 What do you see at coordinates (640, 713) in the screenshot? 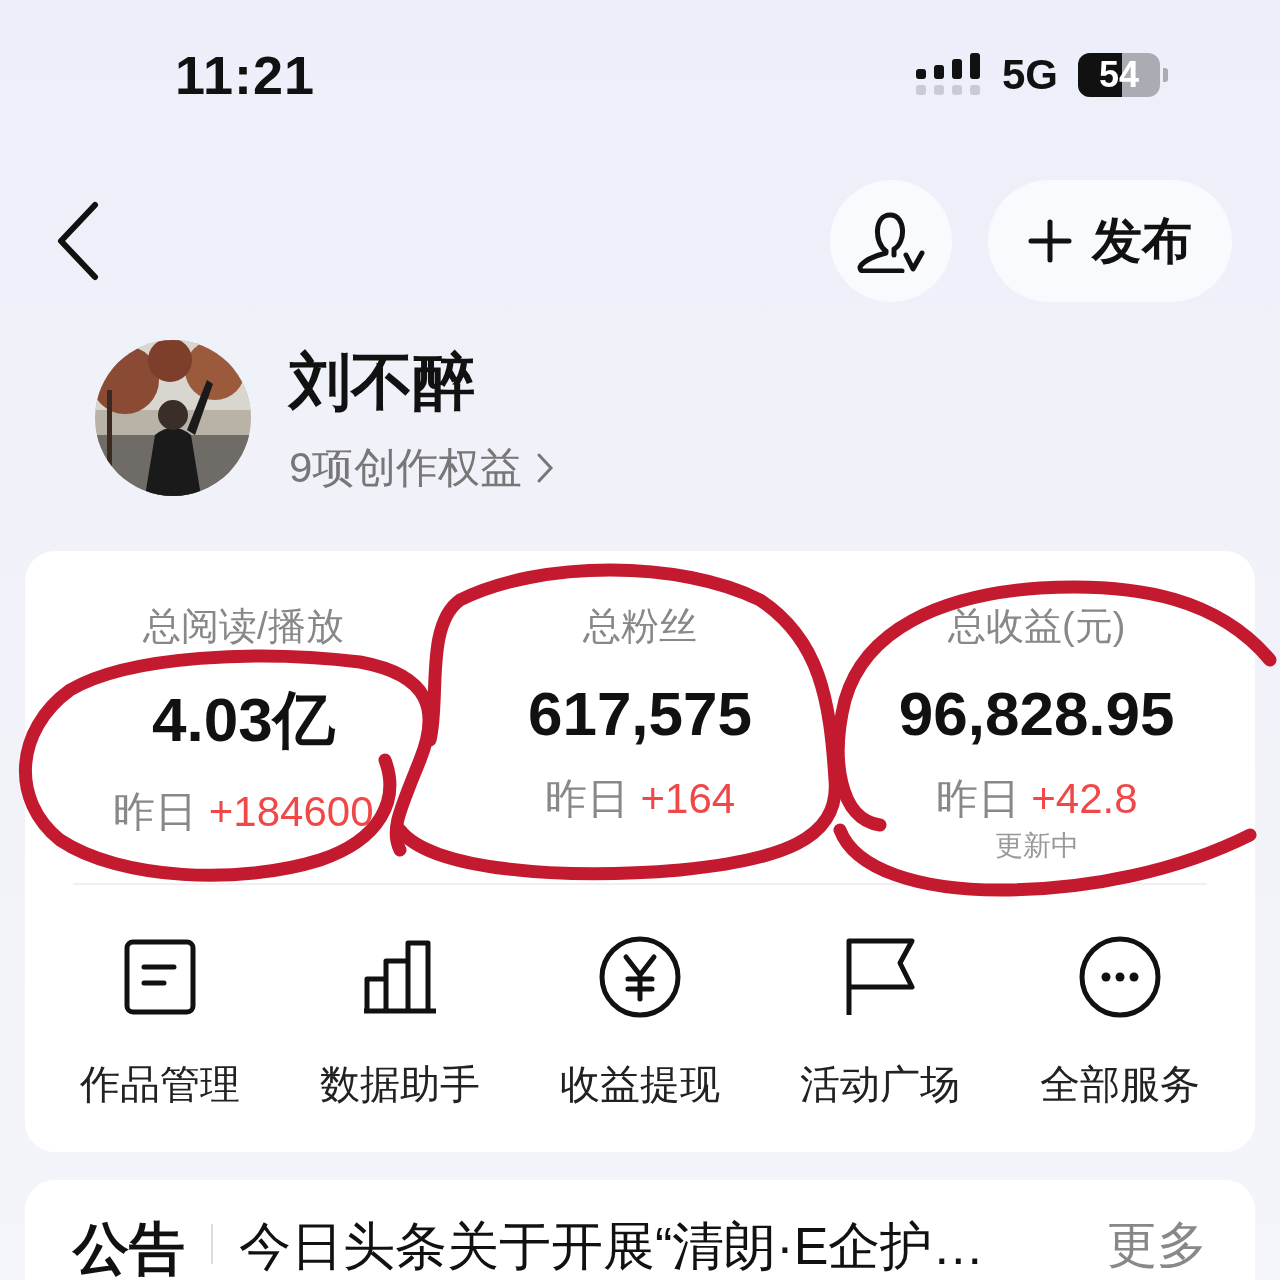
I see `stat-value: 617,575` at bounding box center [640, 713].